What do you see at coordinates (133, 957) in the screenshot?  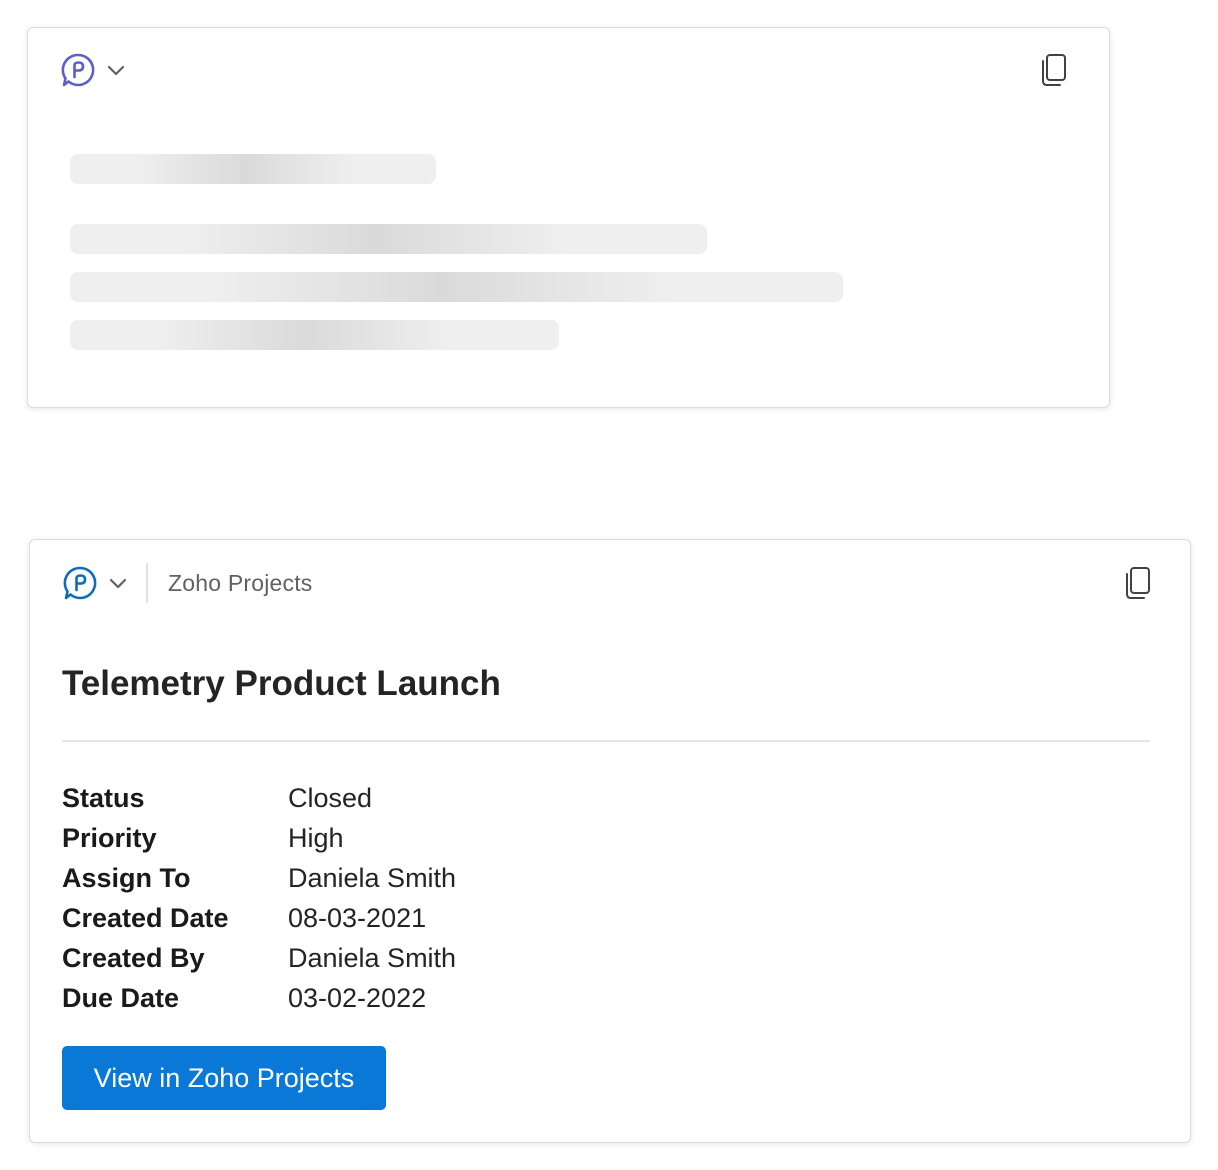 I see `fact-label: Created By` at bounding box center [133, 957].